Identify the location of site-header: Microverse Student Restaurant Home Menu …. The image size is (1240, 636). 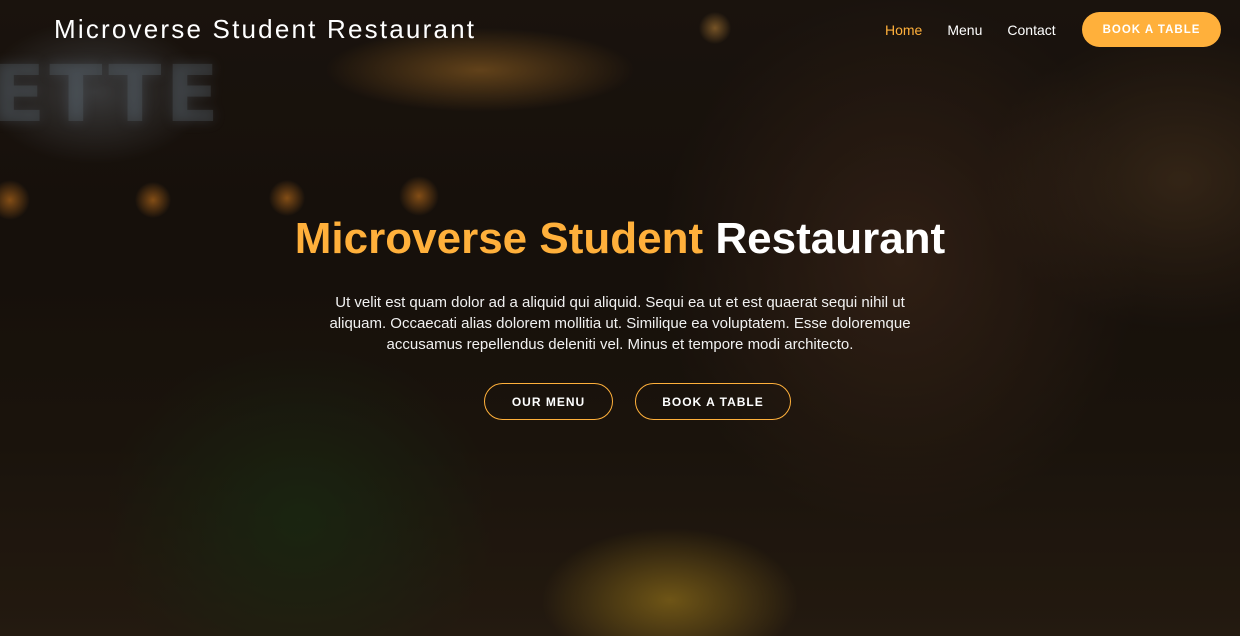
(620, 31).